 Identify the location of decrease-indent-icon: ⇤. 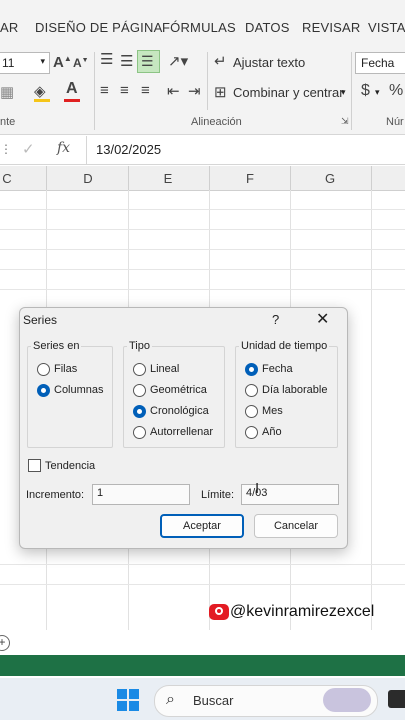
(173, 91).